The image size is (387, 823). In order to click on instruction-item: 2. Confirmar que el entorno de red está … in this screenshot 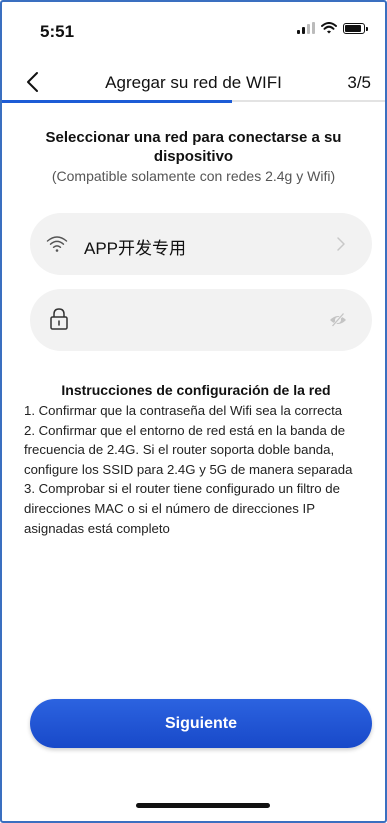, I will do `click(188, 449)`.